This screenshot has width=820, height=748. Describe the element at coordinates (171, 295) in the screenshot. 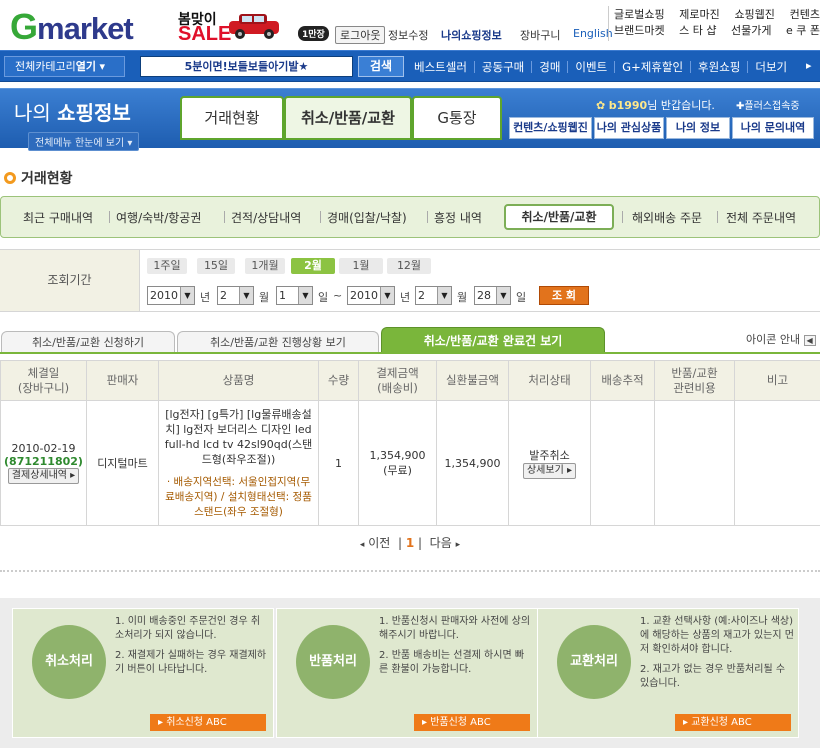

I see `from-year-select: 2010 ▼` at that location.